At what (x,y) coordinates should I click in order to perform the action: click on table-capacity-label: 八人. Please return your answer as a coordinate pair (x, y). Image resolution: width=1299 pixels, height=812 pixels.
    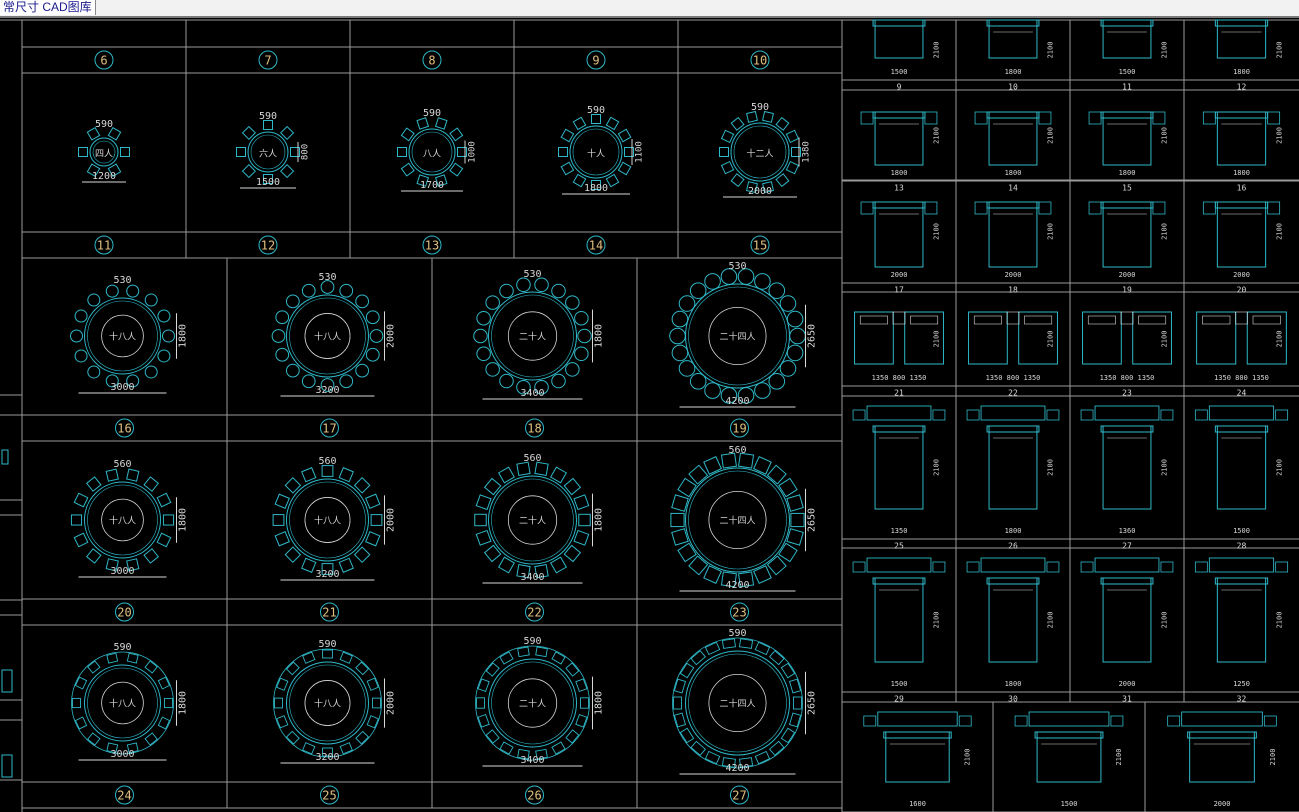
    Looking at the image, I should click on (432, 154).